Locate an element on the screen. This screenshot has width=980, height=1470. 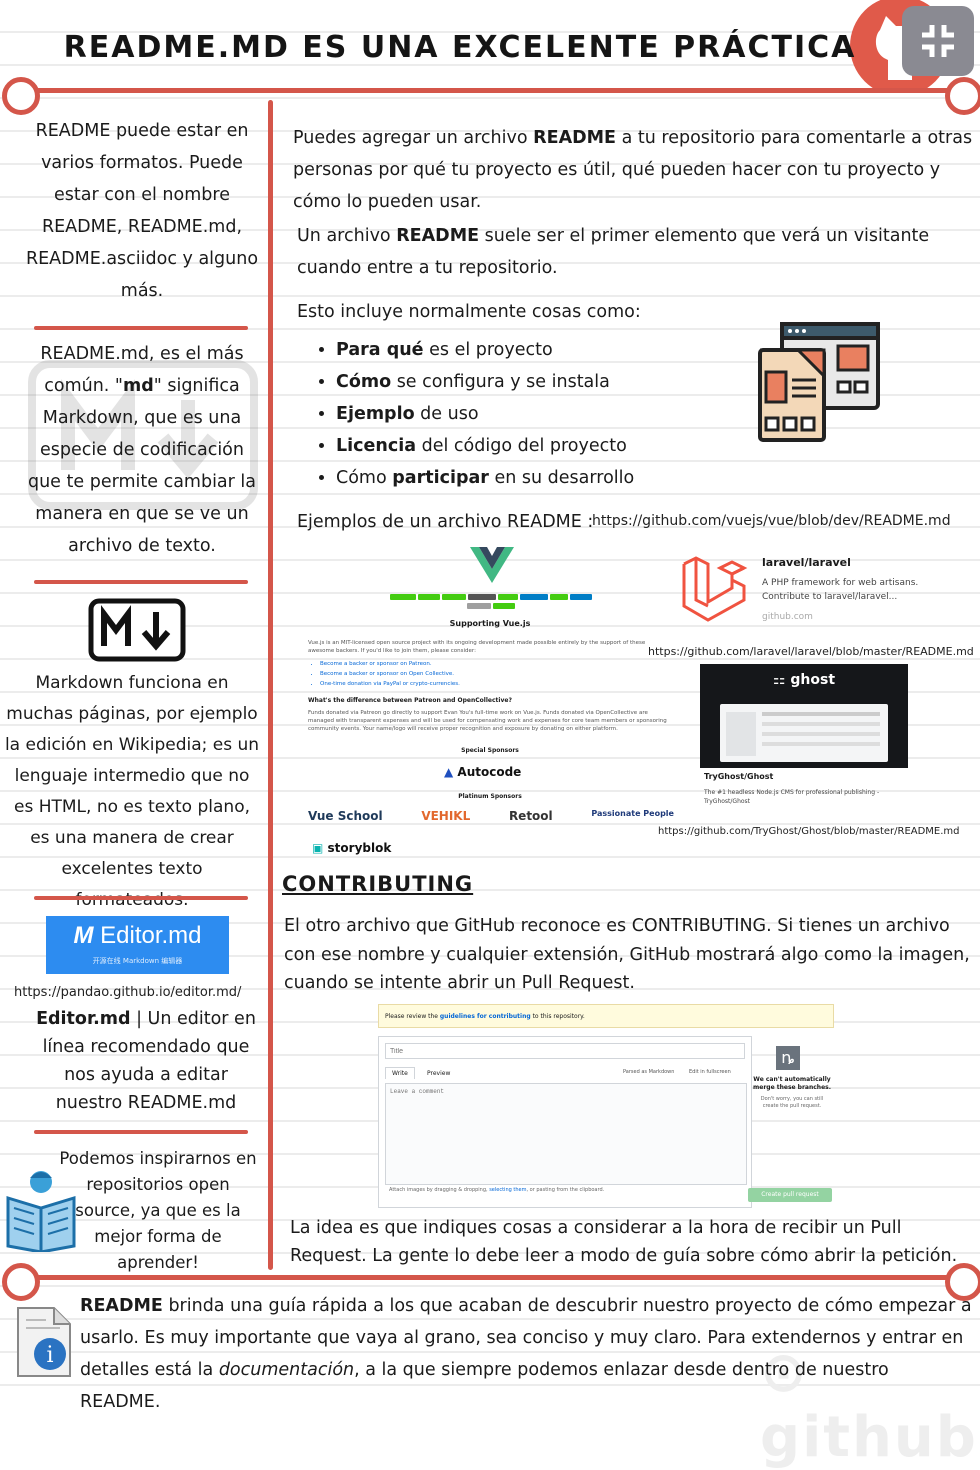
vue-badges is located at coordinates (491, 600).